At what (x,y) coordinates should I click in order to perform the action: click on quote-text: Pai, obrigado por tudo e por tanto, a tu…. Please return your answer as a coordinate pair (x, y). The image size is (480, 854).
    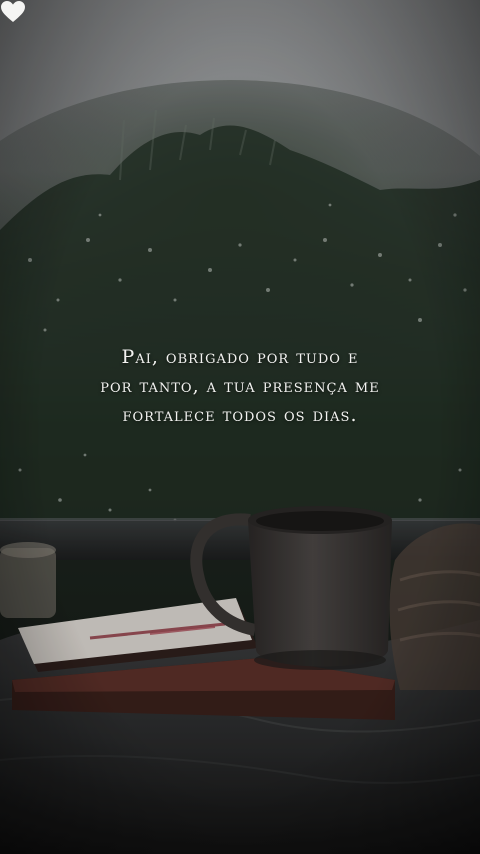
    Looking at the image, I should click on (240, 386).